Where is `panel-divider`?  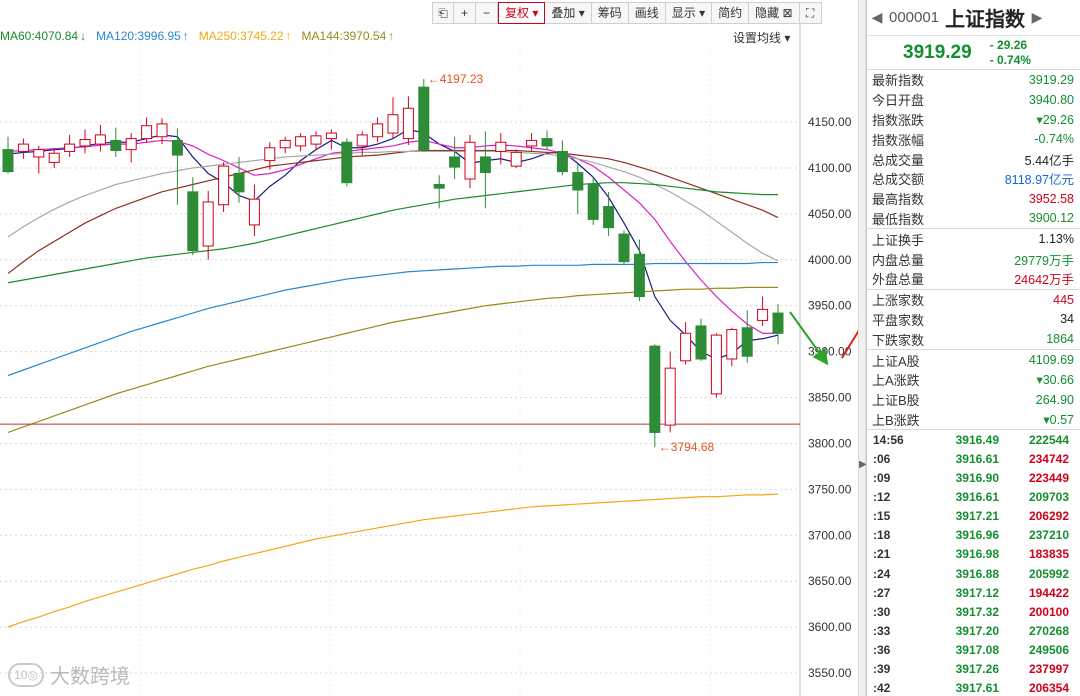
panel-divider is located at coordinates (862, 348).